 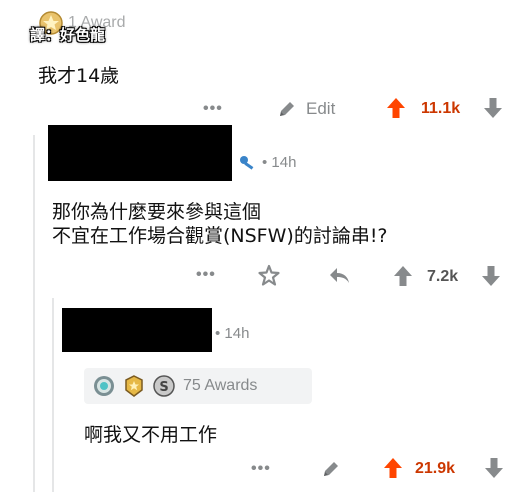 I want to click on awards-chip: S 75 Awards, so click(x=198, y=386).